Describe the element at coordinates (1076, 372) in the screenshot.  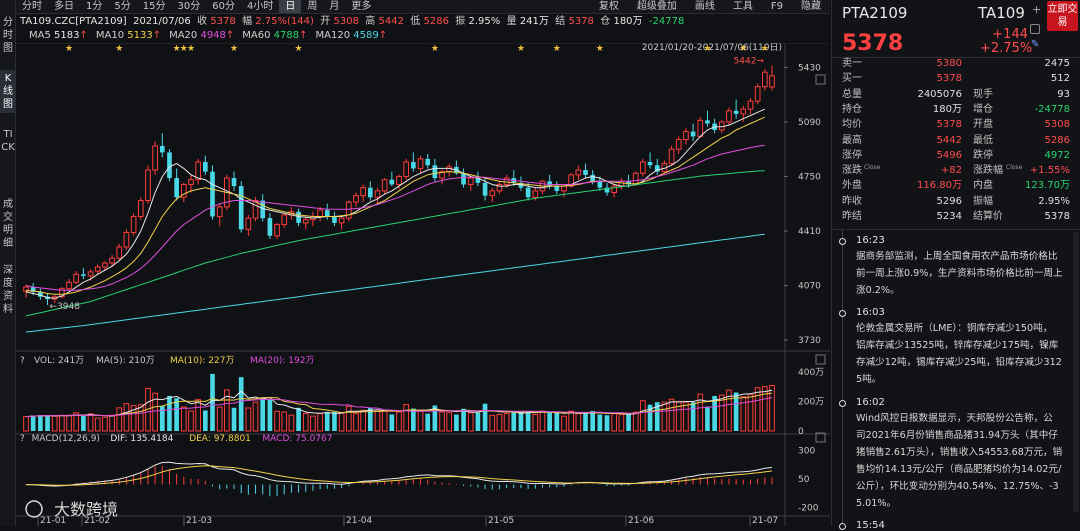
I see `news-scrollbar` at that location.